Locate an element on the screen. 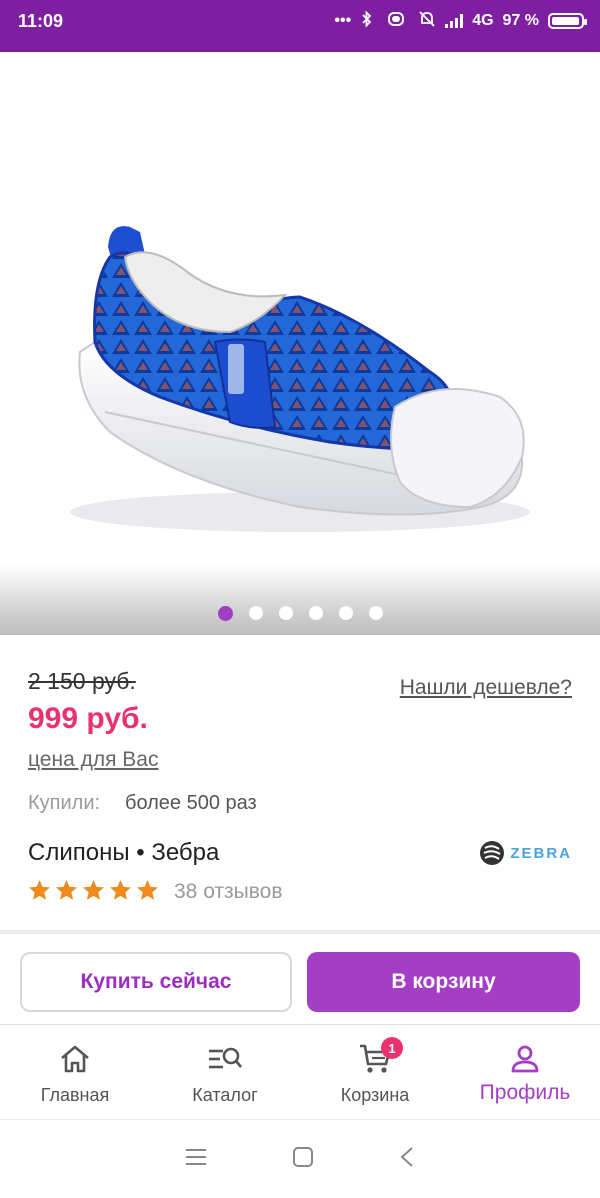 This screenshot has width=600, height=1198. zebra-logo-icon is located at coordinates (492, 853).